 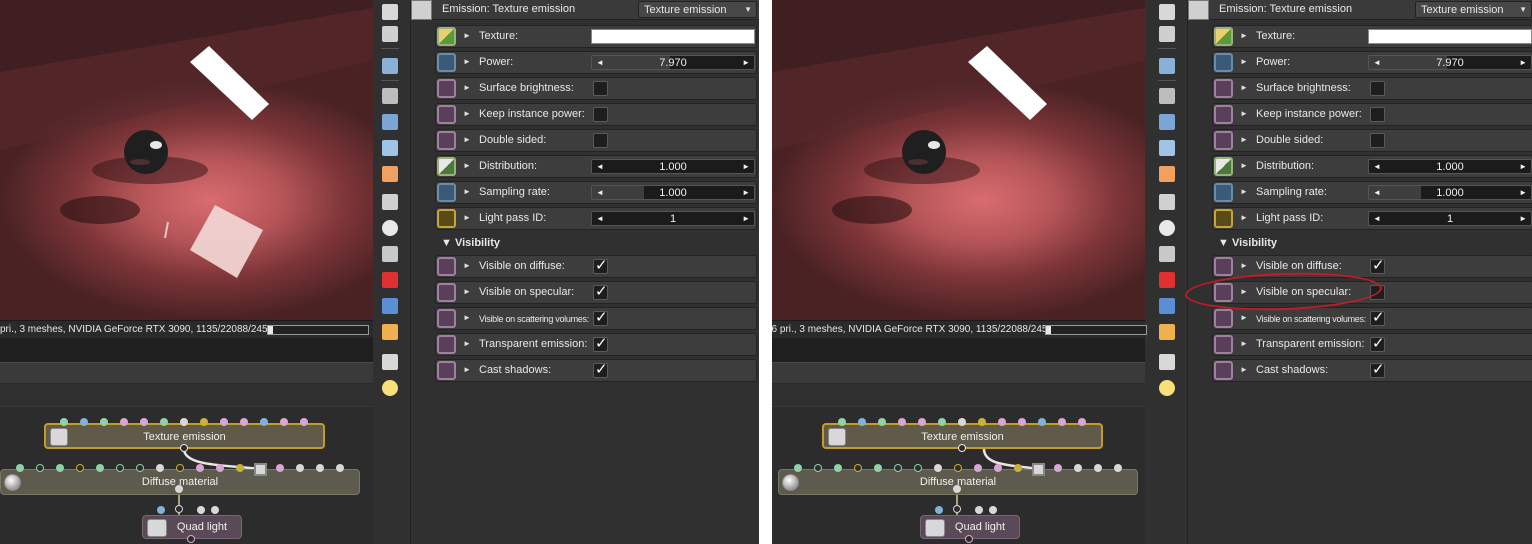 What do you see at coordinates (1372, 166) in the screenshot?
I see `param-row-distribution: ► Distribution: ◄ 1.000 ►` at bounding box center [1372, 166].